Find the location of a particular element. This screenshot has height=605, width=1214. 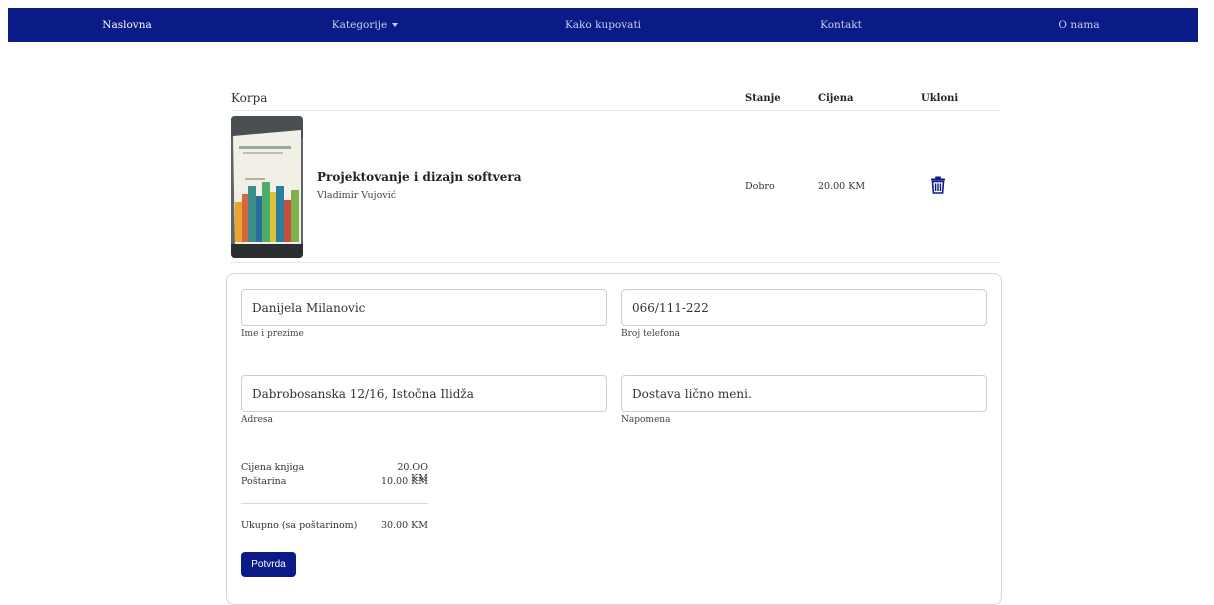

nav-categories: Kategorije is located at coordinates (365, 25).